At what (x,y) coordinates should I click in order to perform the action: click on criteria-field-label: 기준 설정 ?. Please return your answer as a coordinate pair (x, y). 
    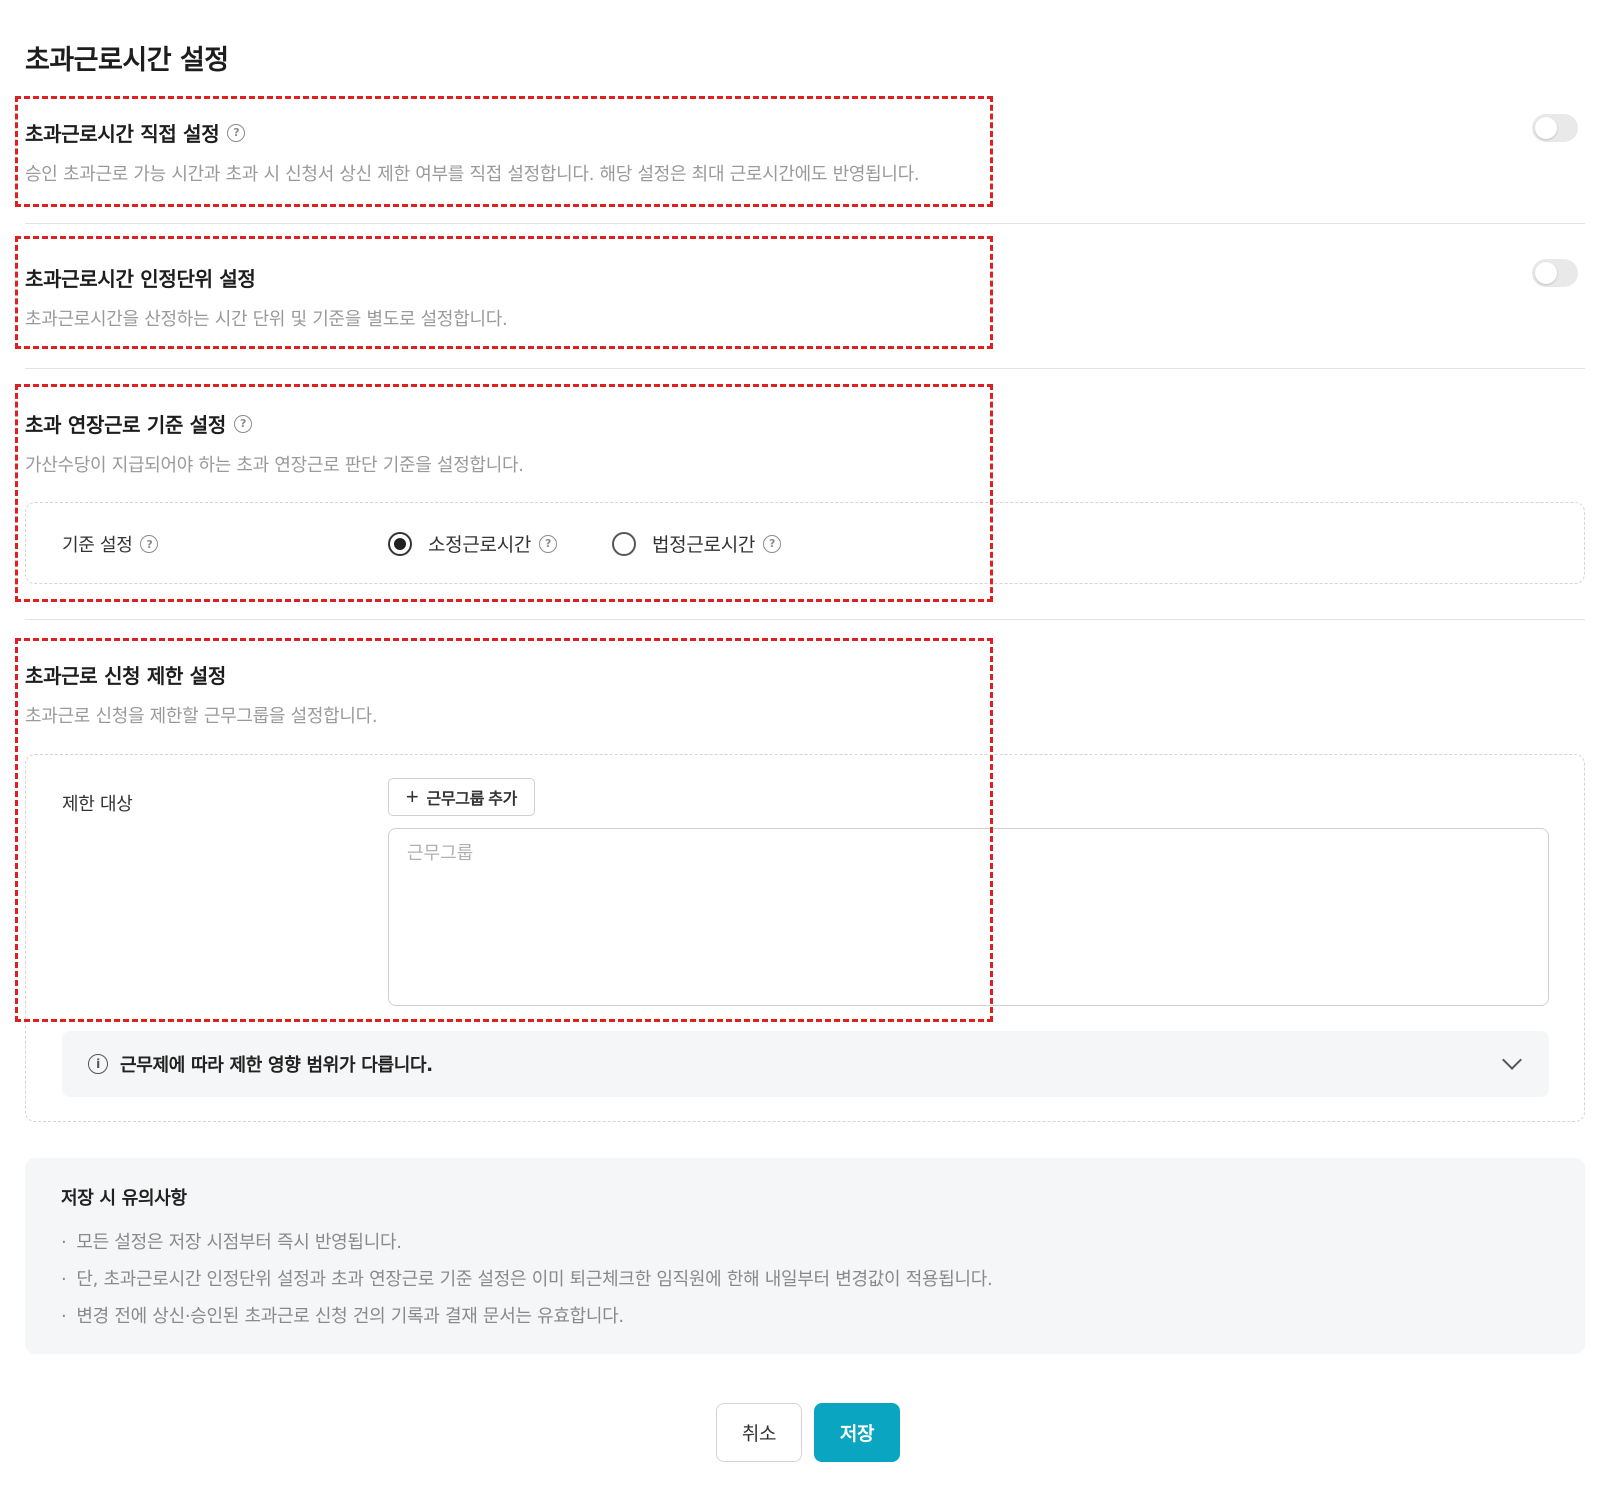
    Looking at the image, I should click on (110, 544).